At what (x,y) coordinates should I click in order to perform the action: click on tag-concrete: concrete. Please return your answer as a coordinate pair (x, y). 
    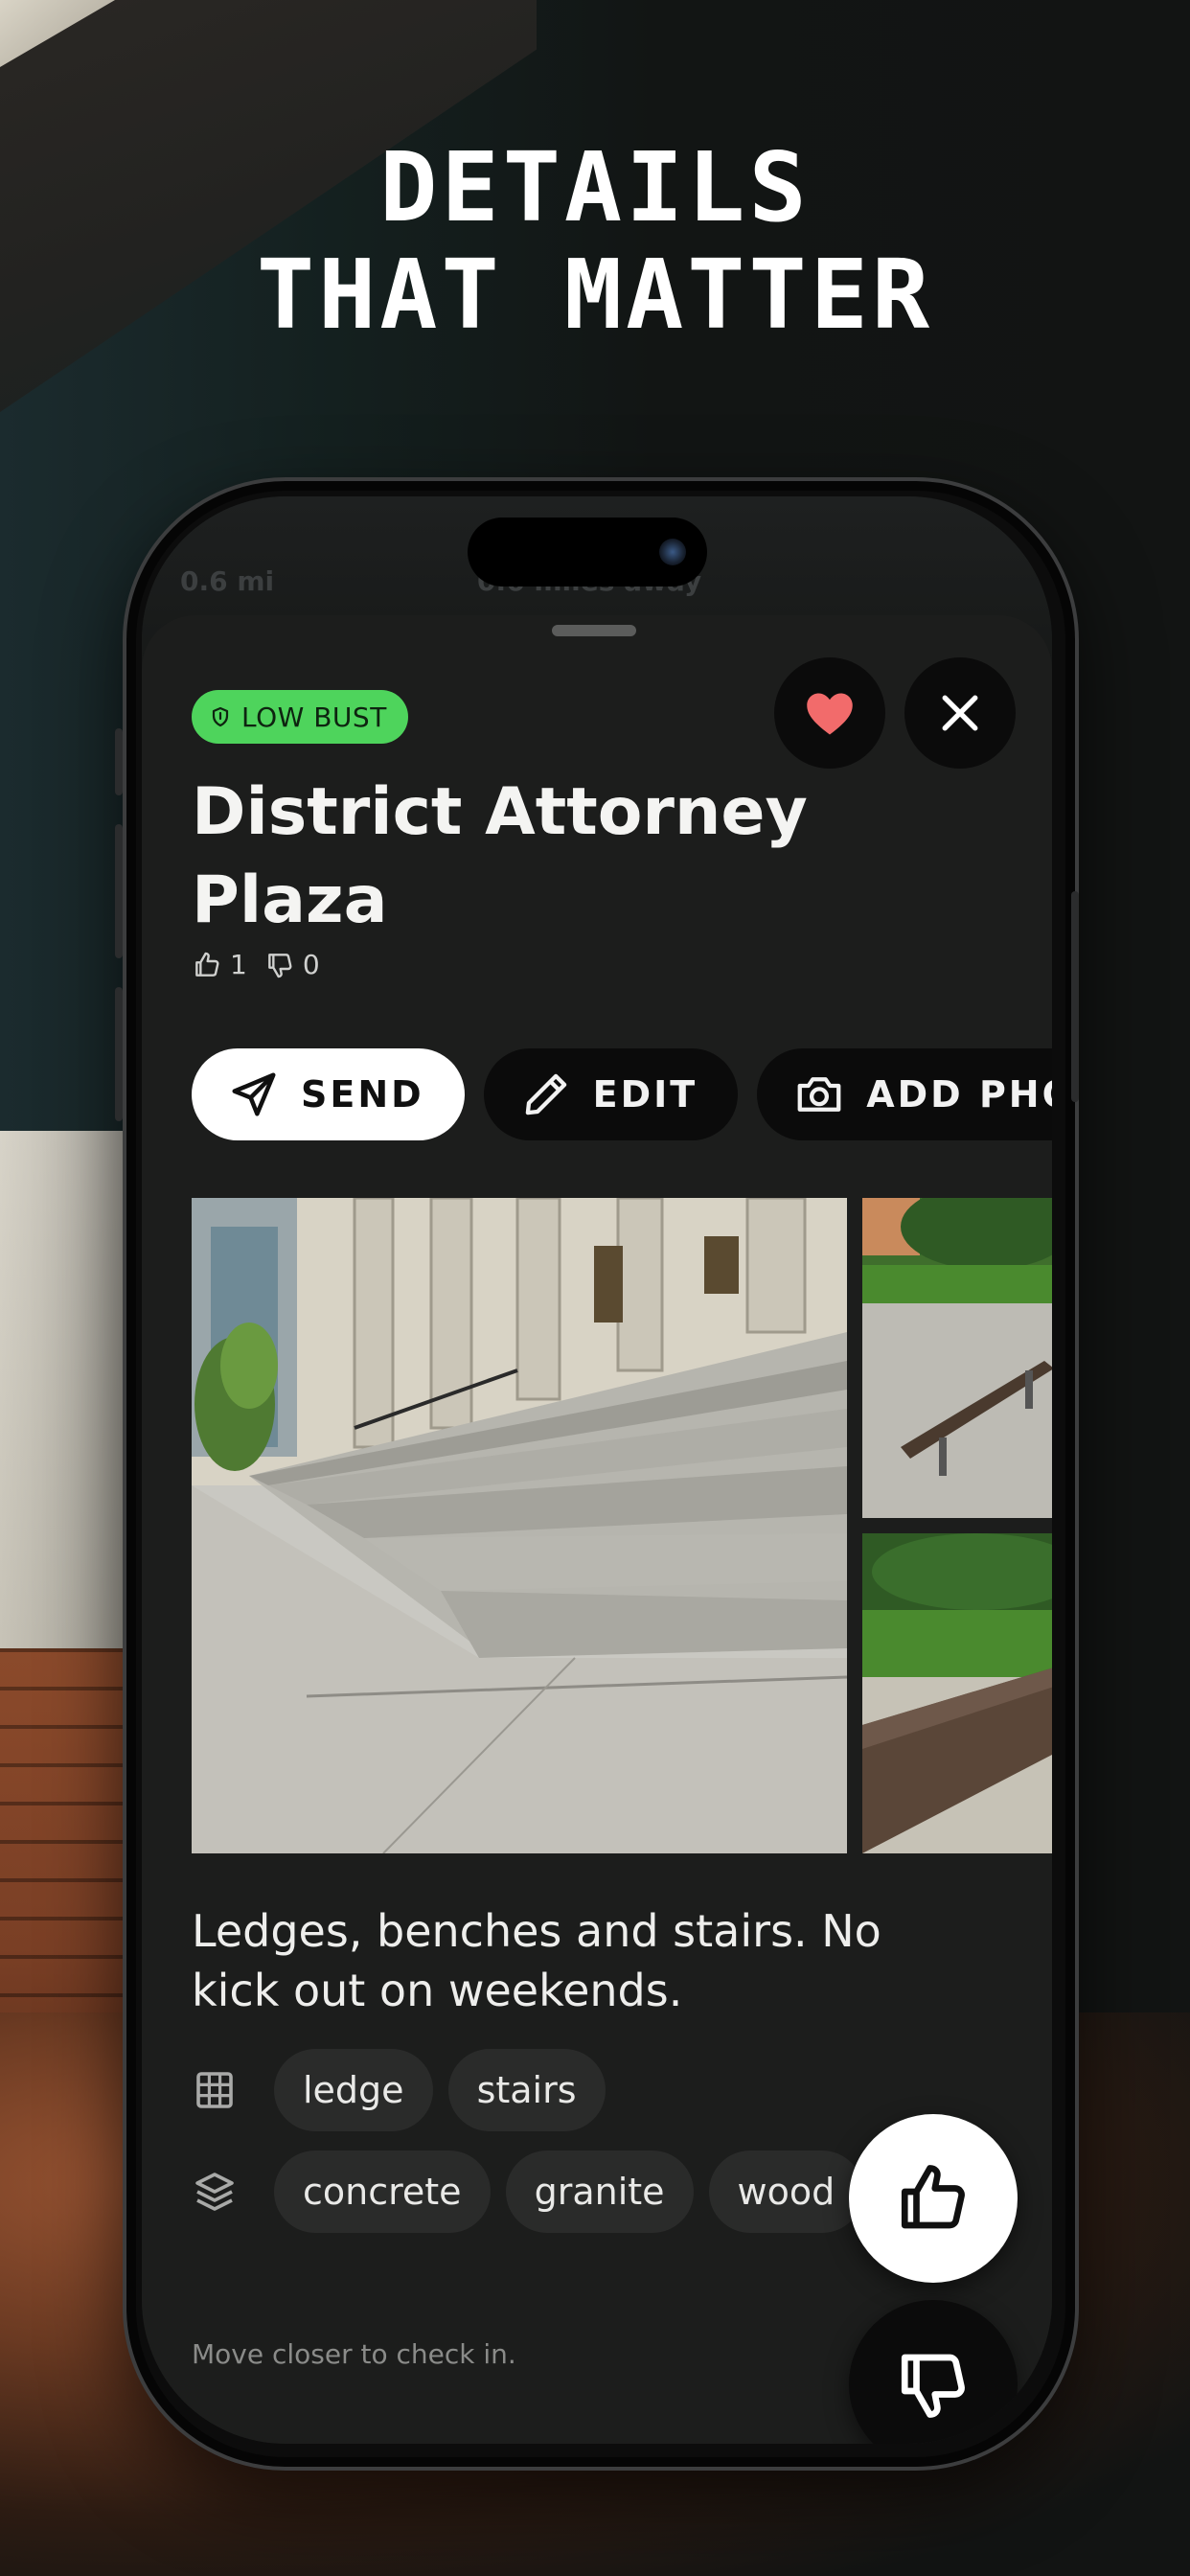
    Looking at the image, I should click on (382, 2191).